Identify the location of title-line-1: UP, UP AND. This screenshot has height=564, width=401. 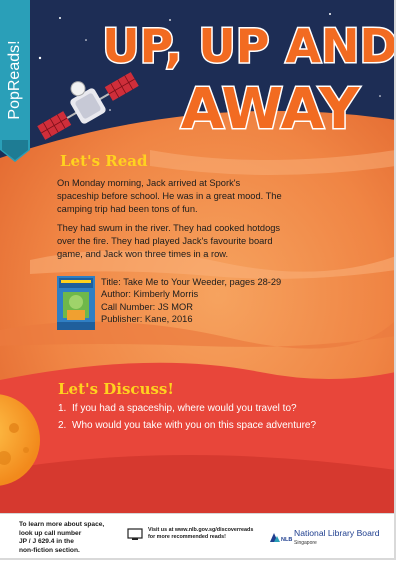
(249, 46).